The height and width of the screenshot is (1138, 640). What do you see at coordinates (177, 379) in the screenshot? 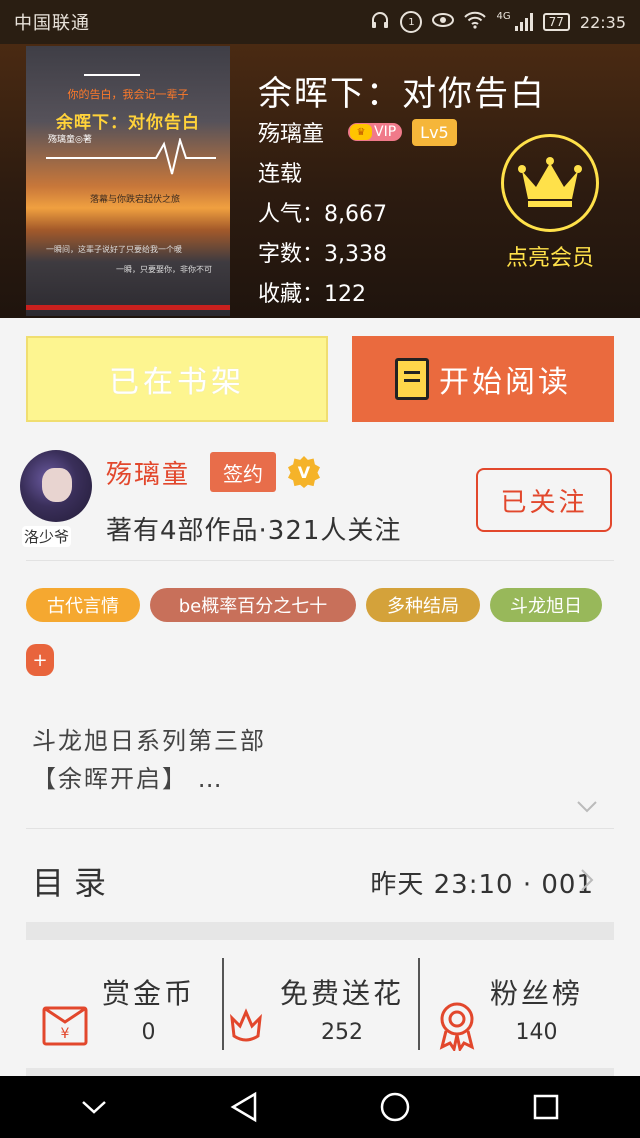
I see `in-bookshelf-button: 已在书架` at bounding box center [177, 379].